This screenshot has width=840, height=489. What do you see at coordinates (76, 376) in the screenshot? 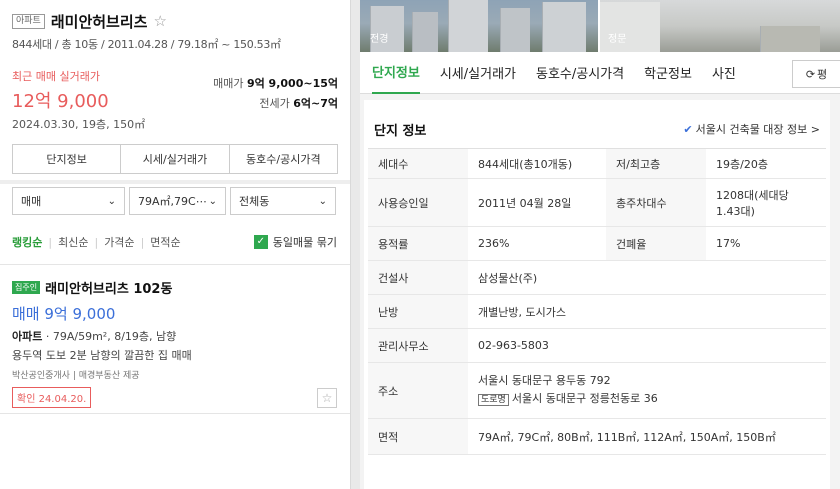
I see `listing-agent: 박산공인중개사 | 매경부동산 제공` at bounding box center [76, 376].